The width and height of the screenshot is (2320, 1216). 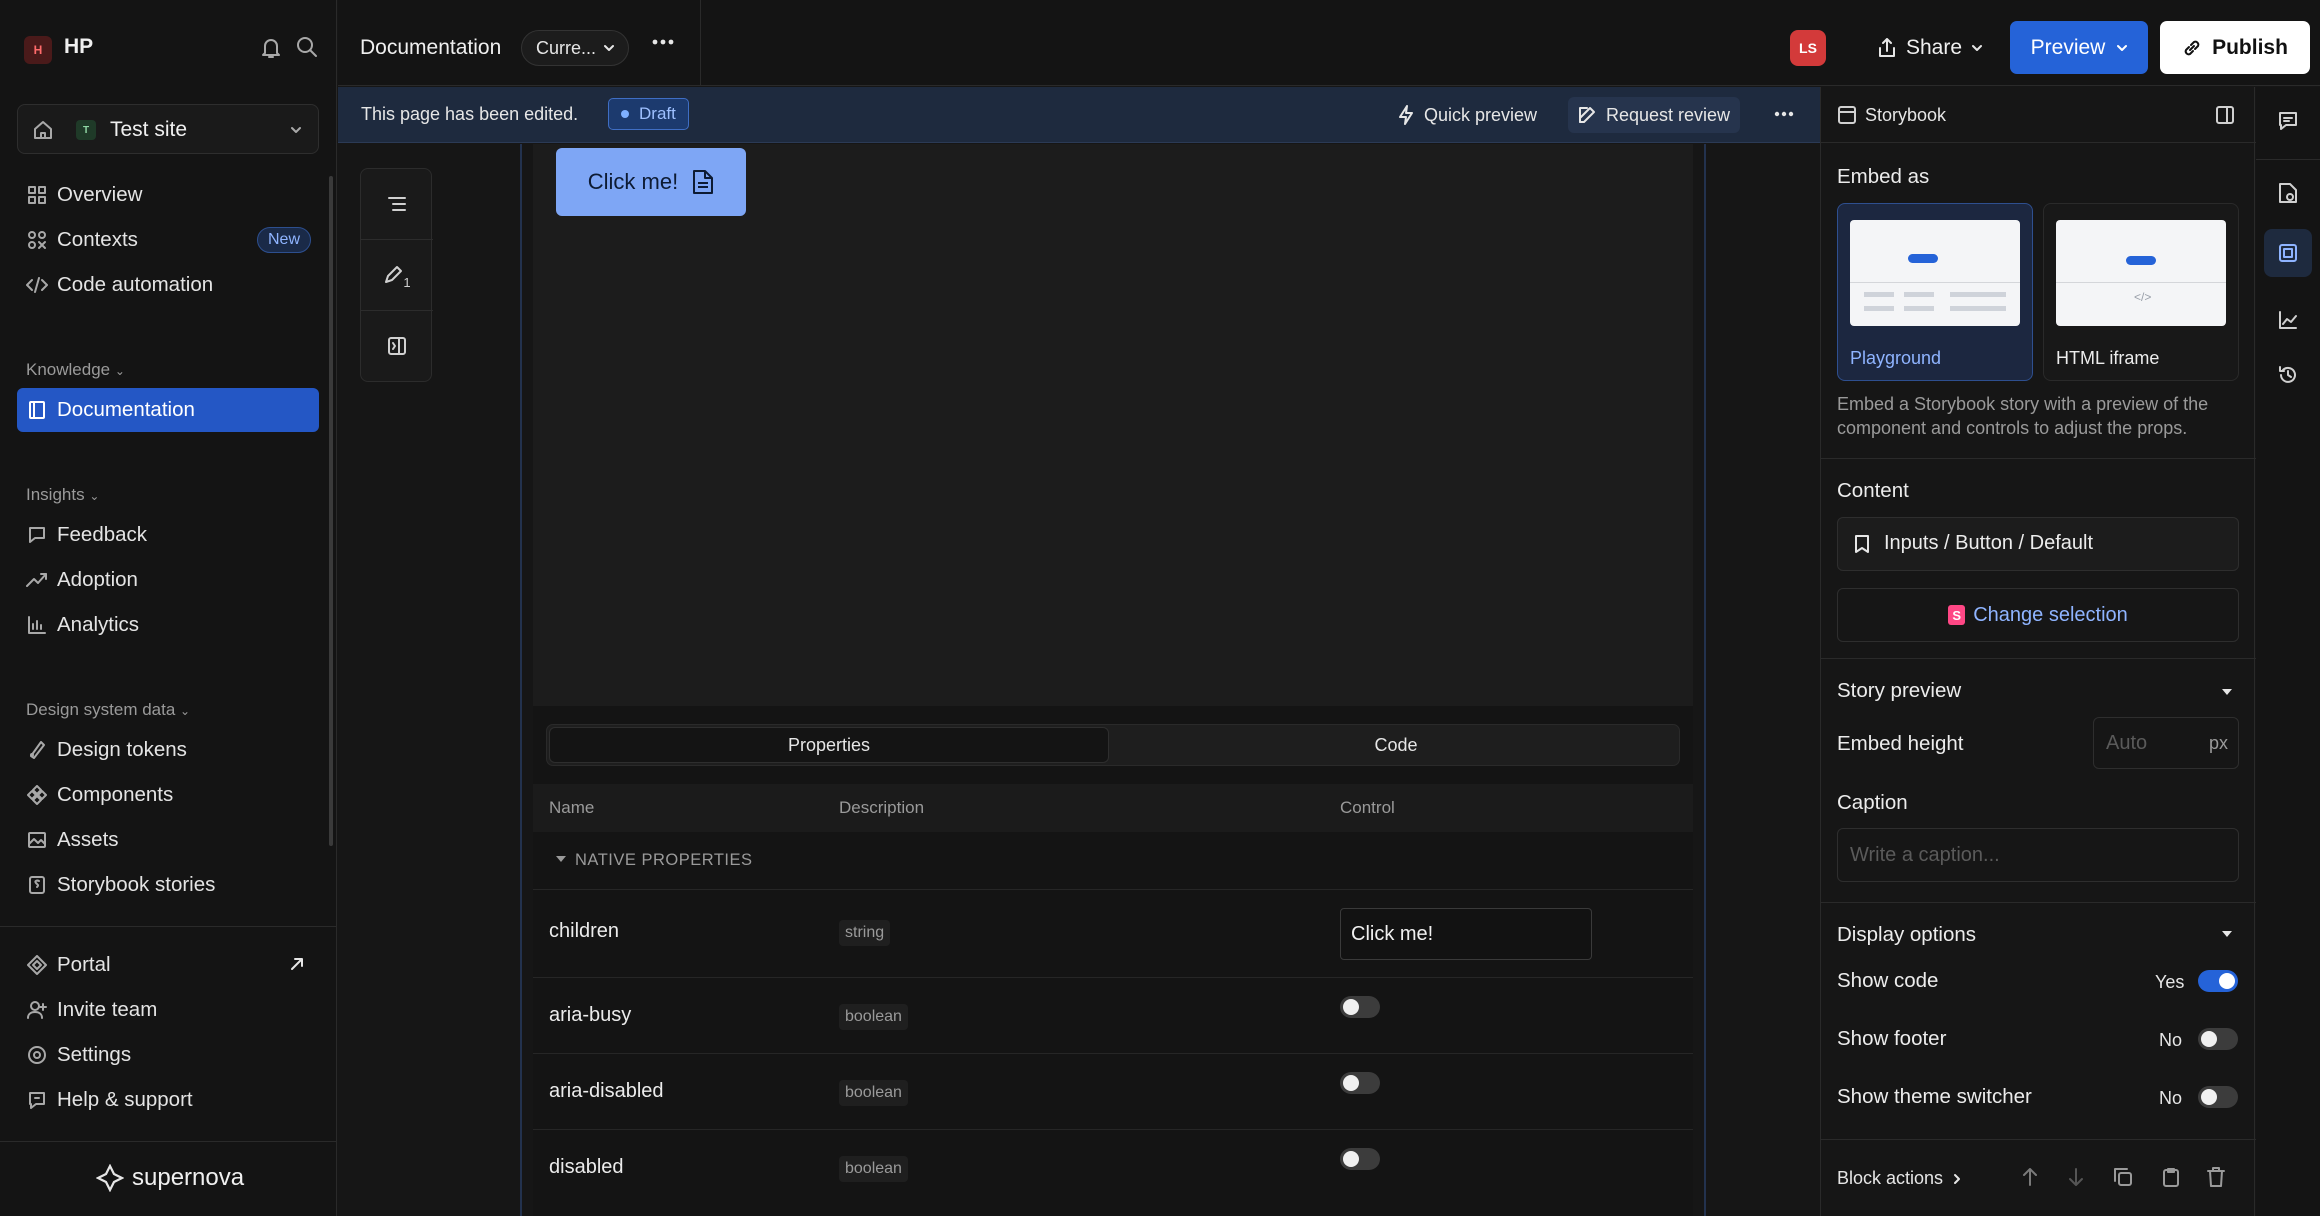 I want to click on nav-label: Components, so click(x=115, y=794).